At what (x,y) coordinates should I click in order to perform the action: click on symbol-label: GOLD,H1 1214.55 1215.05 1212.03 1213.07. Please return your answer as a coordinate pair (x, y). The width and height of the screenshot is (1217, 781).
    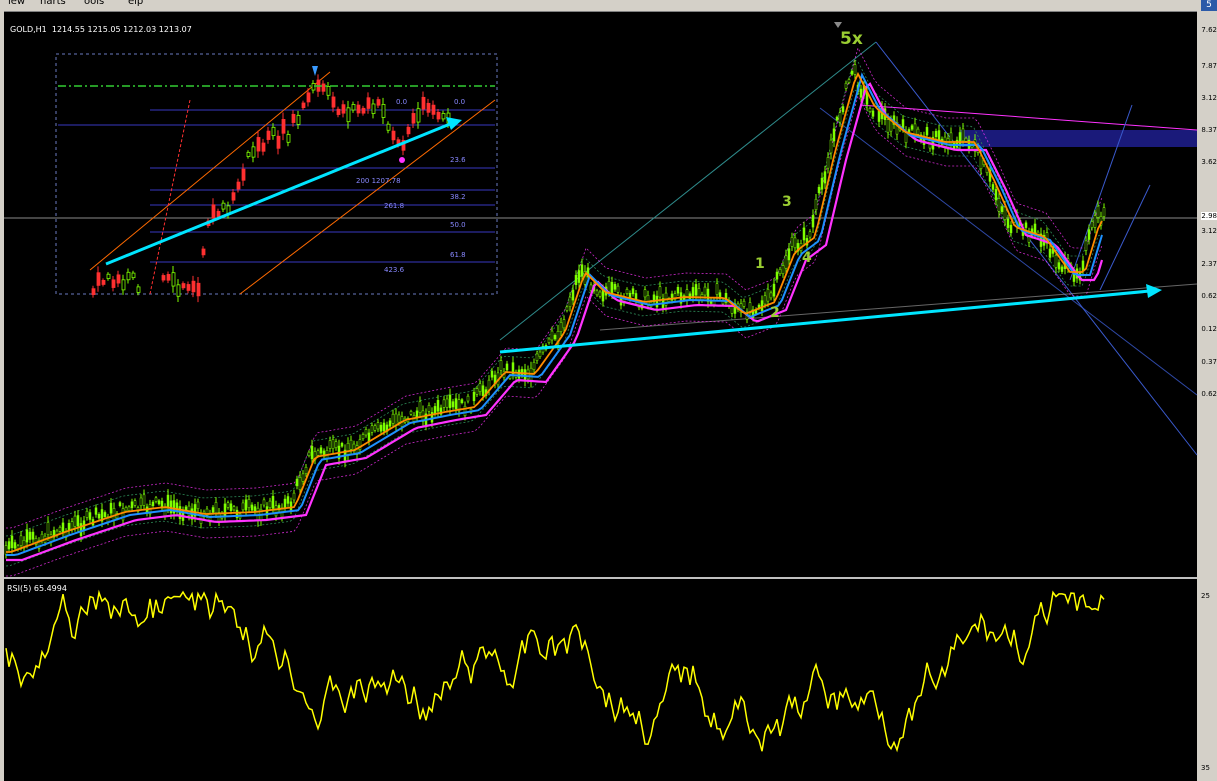
    Looking at the image, I should click on (101, 29).